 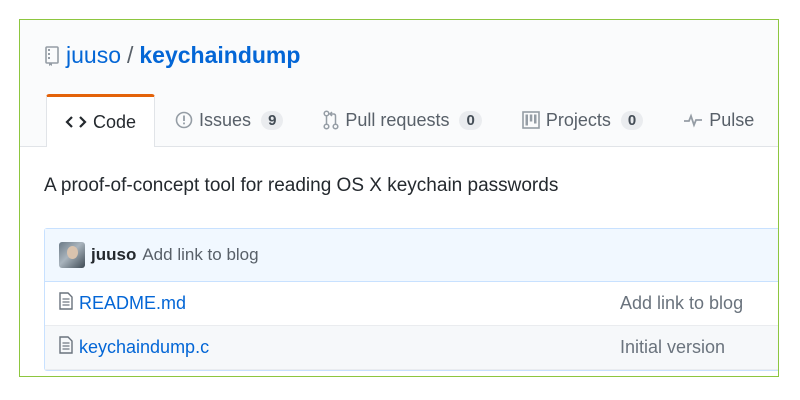 What do you see at coordinates (672, 347) in the screenshot?
I see `file-commit-message-link: Initial version` at bounding box center [672, 347].